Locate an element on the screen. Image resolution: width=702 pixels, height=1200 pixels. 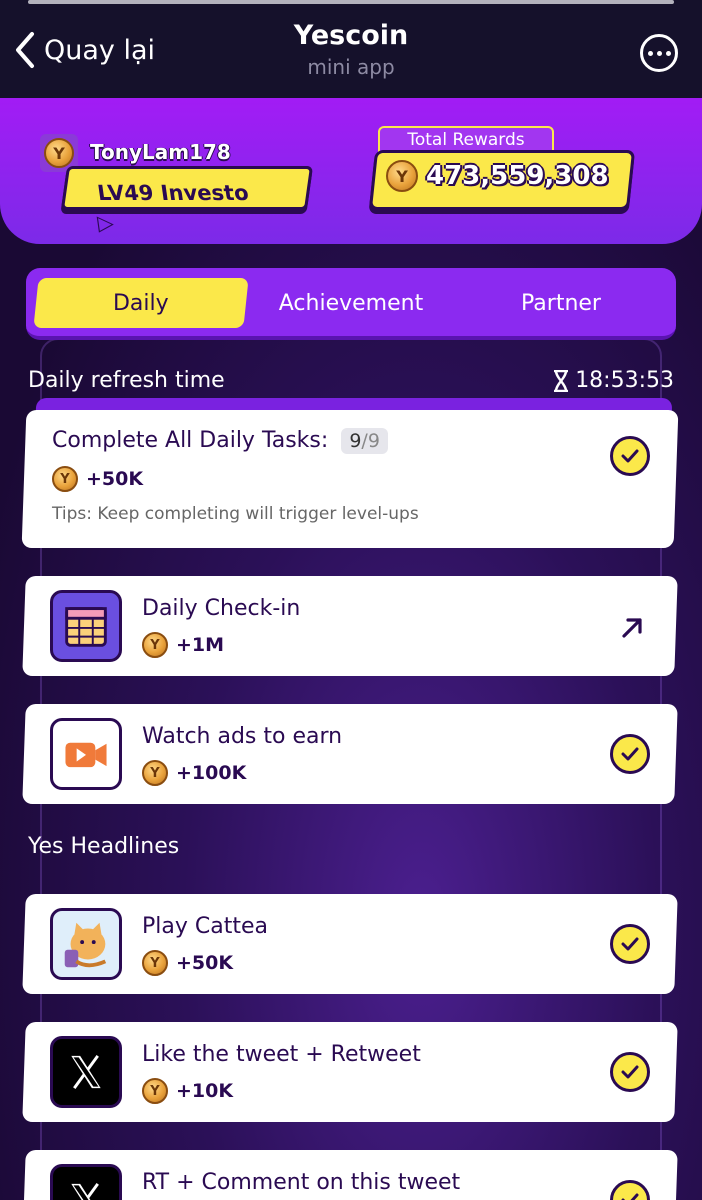
daily-refresh-label: Daily refresh time is located at coordinates (126, 380).